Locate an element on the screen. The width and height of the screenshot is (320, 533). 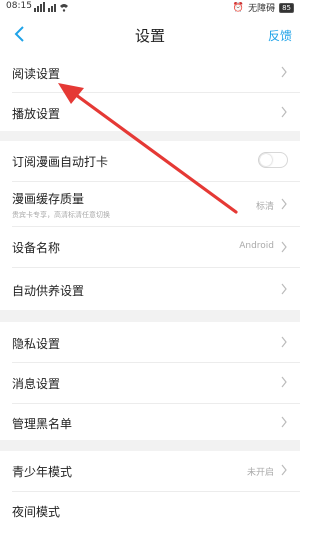
nav-bar: 设置 反馈 is located at coordinates (150, 34).